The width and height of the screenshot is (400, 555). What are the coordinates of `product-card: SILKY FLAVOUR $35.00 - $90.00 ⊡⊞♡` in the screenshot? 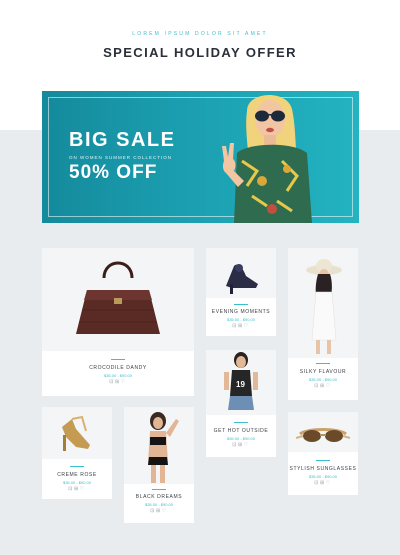 It's located at (323, 324).